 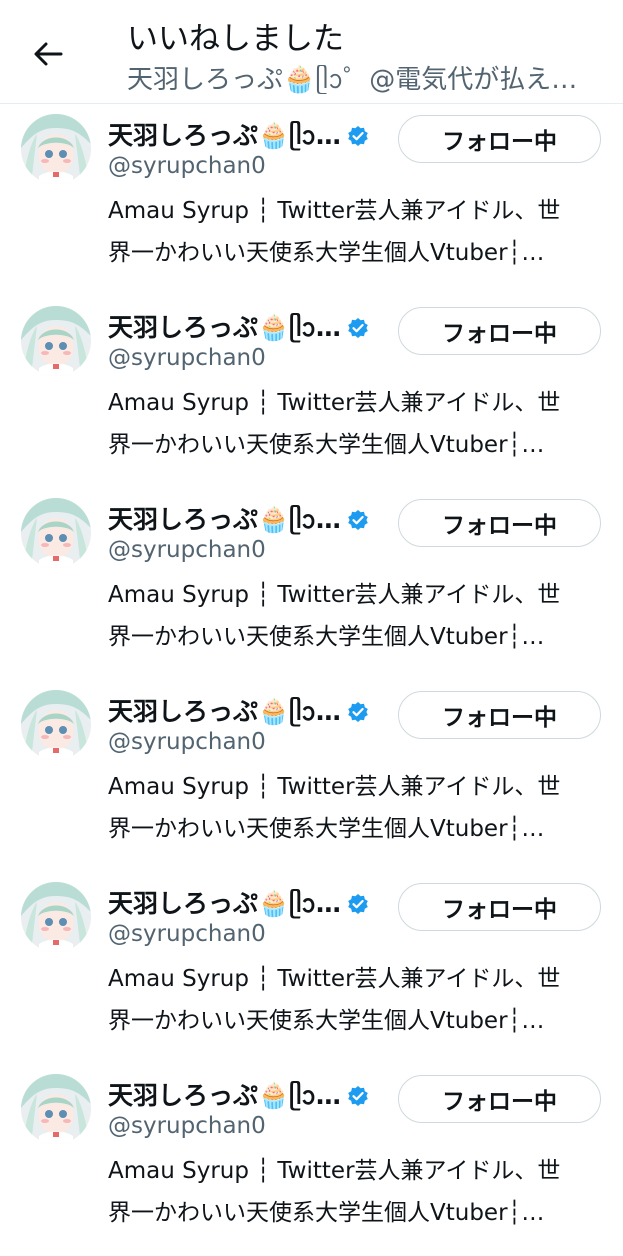 I want to click on arrow-left-icon, so click(x=48, y=54).